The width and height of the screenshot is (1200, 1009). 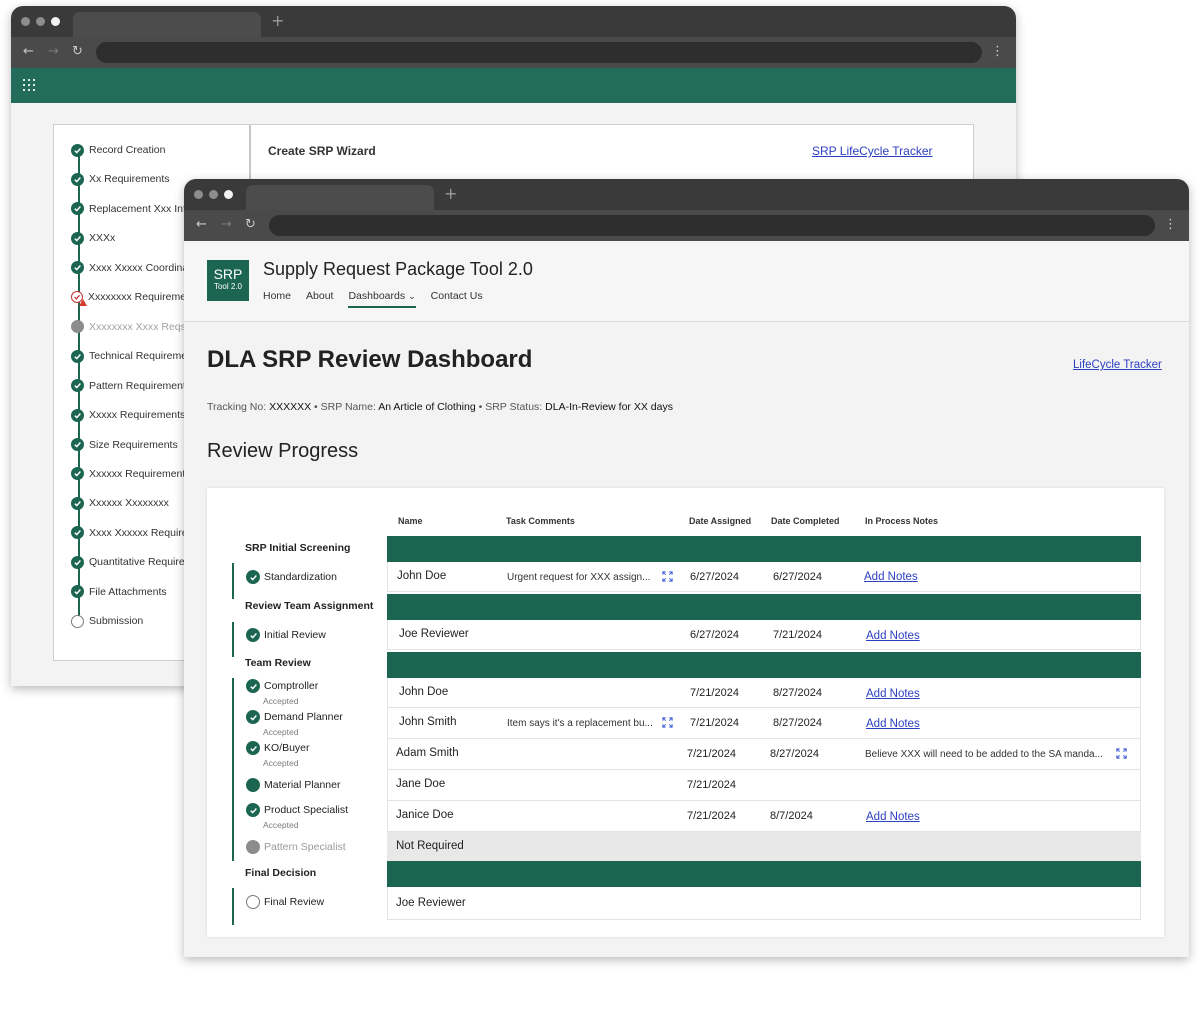 What do you see at coordinates (1117, 365) in the screenshot?
I see `lifecycle-tracker-link: LifeCycle Tracker` at bounding box center [1117, 365].